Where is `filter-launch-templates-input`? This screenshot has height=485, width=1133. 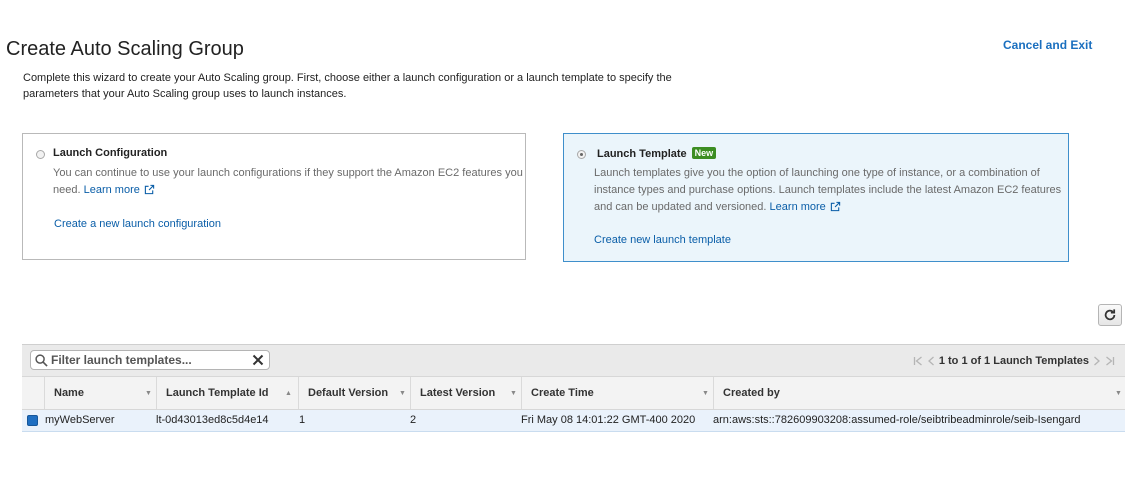
filter-launch-templates-input is located at coordinates (149, 360).